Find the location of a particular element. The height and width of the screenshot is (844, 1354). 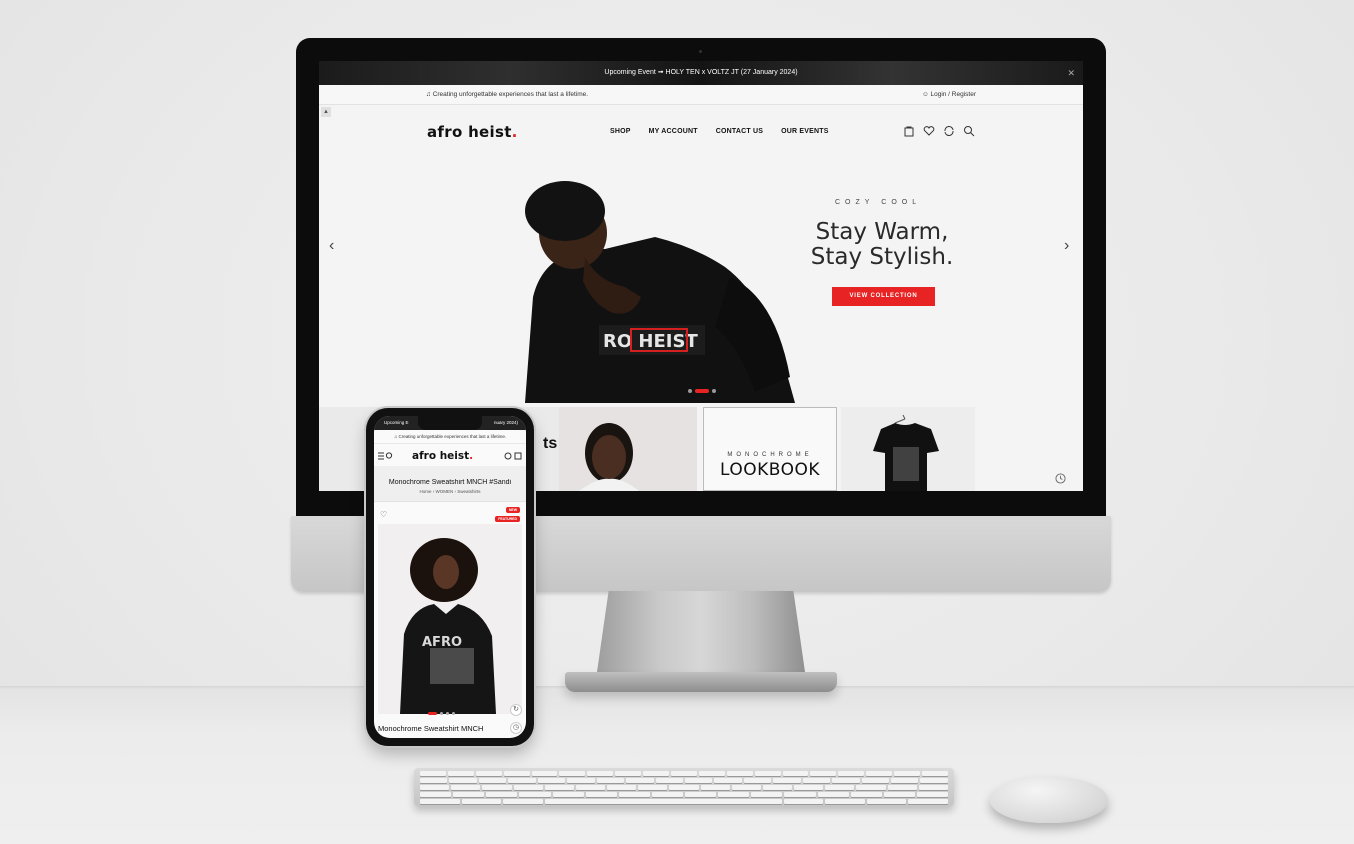

hero-title: Stay Warm, Stay Stylish. is located at coordinates (882, 245).